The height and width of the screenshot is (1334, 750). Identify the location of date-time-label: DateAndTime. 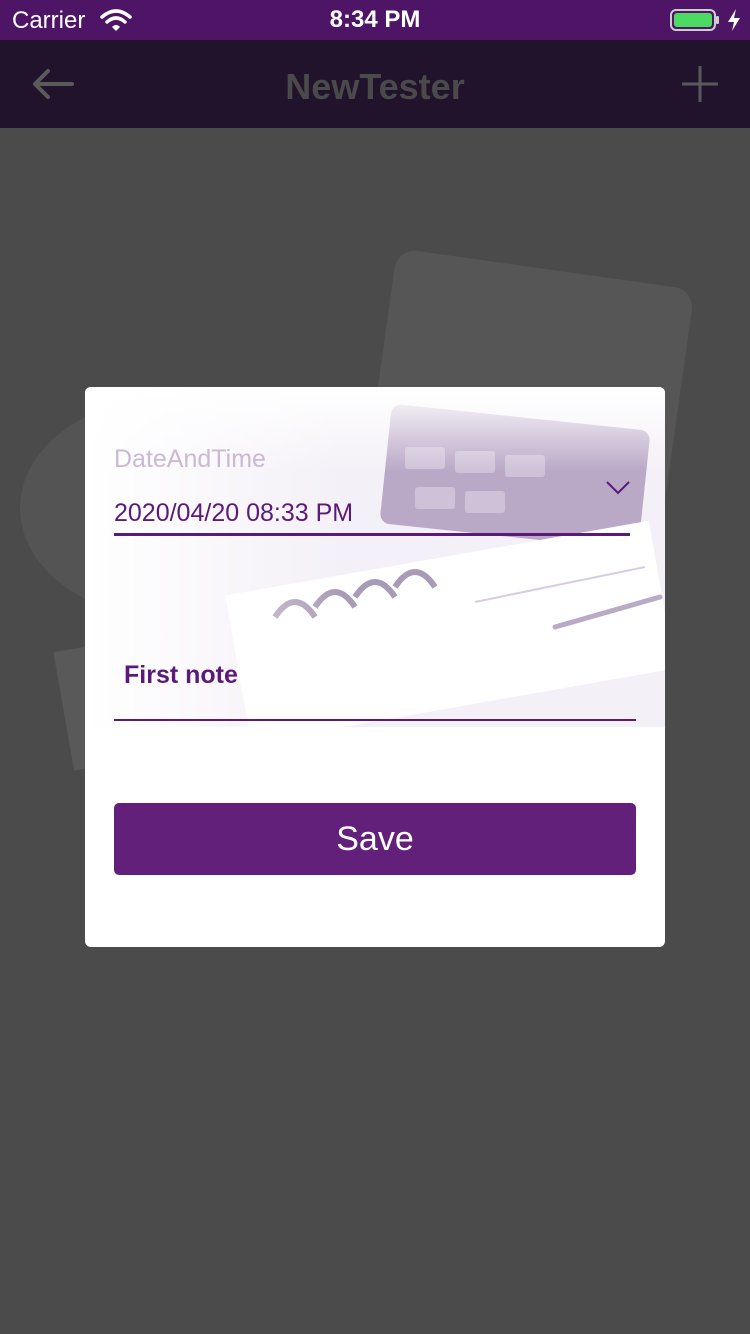
(190, 459).